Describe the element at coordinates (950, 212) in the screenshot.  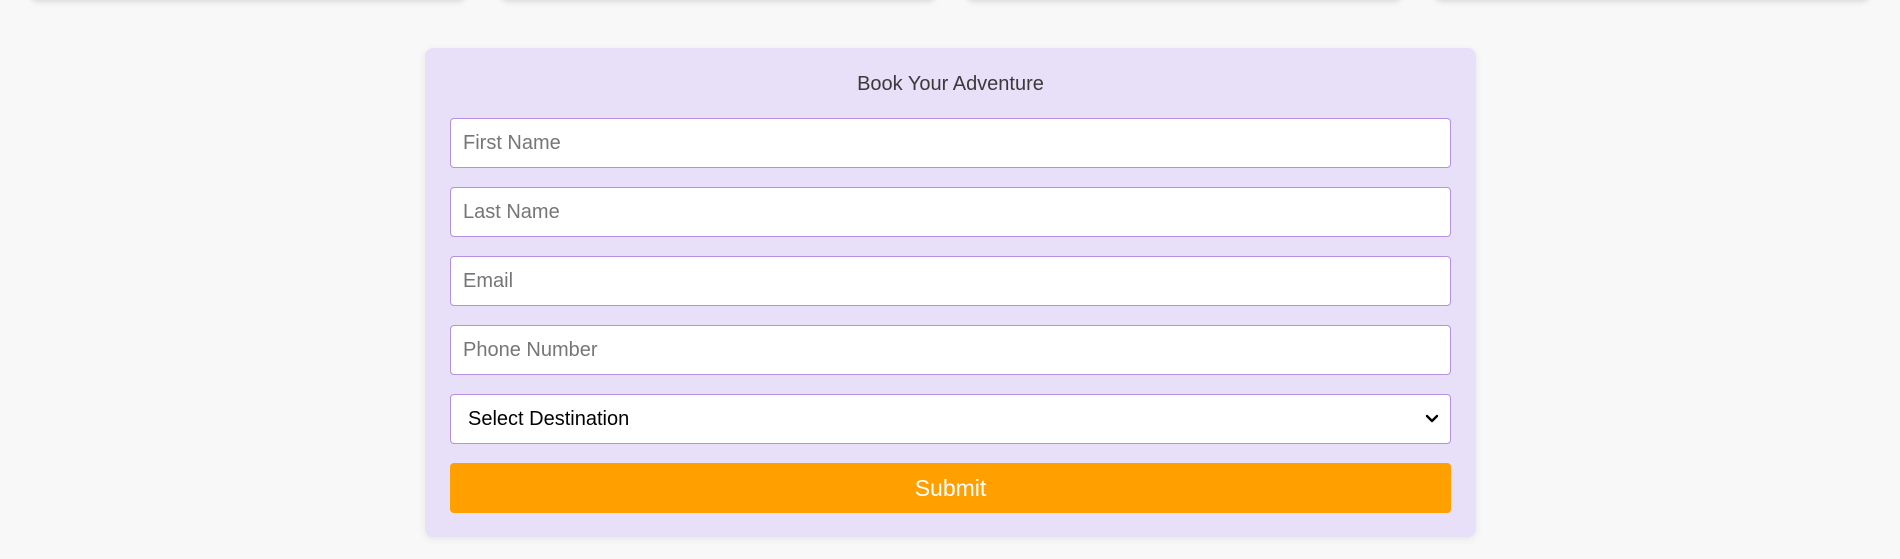
I see `last-name-input` at that location.